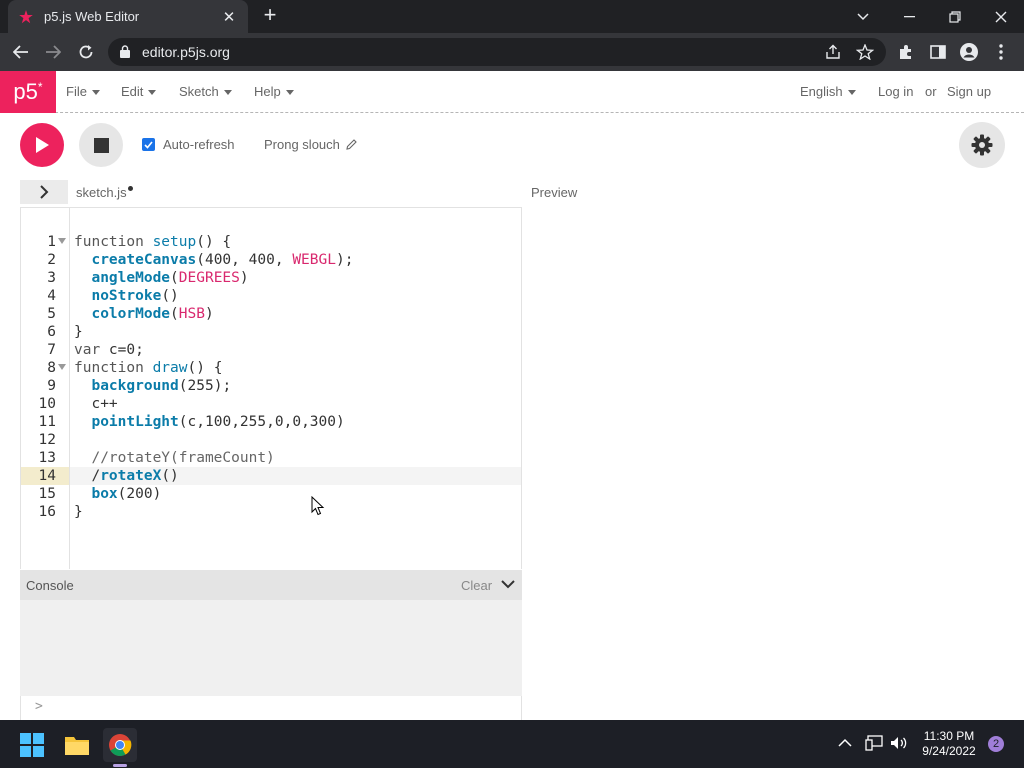 Image resolution: width=1024 pixels, height=768 pixels. Describe the element at coordinates (949, 751) in the screenshot. I see `clock-date: 9/24/2022` at that location.